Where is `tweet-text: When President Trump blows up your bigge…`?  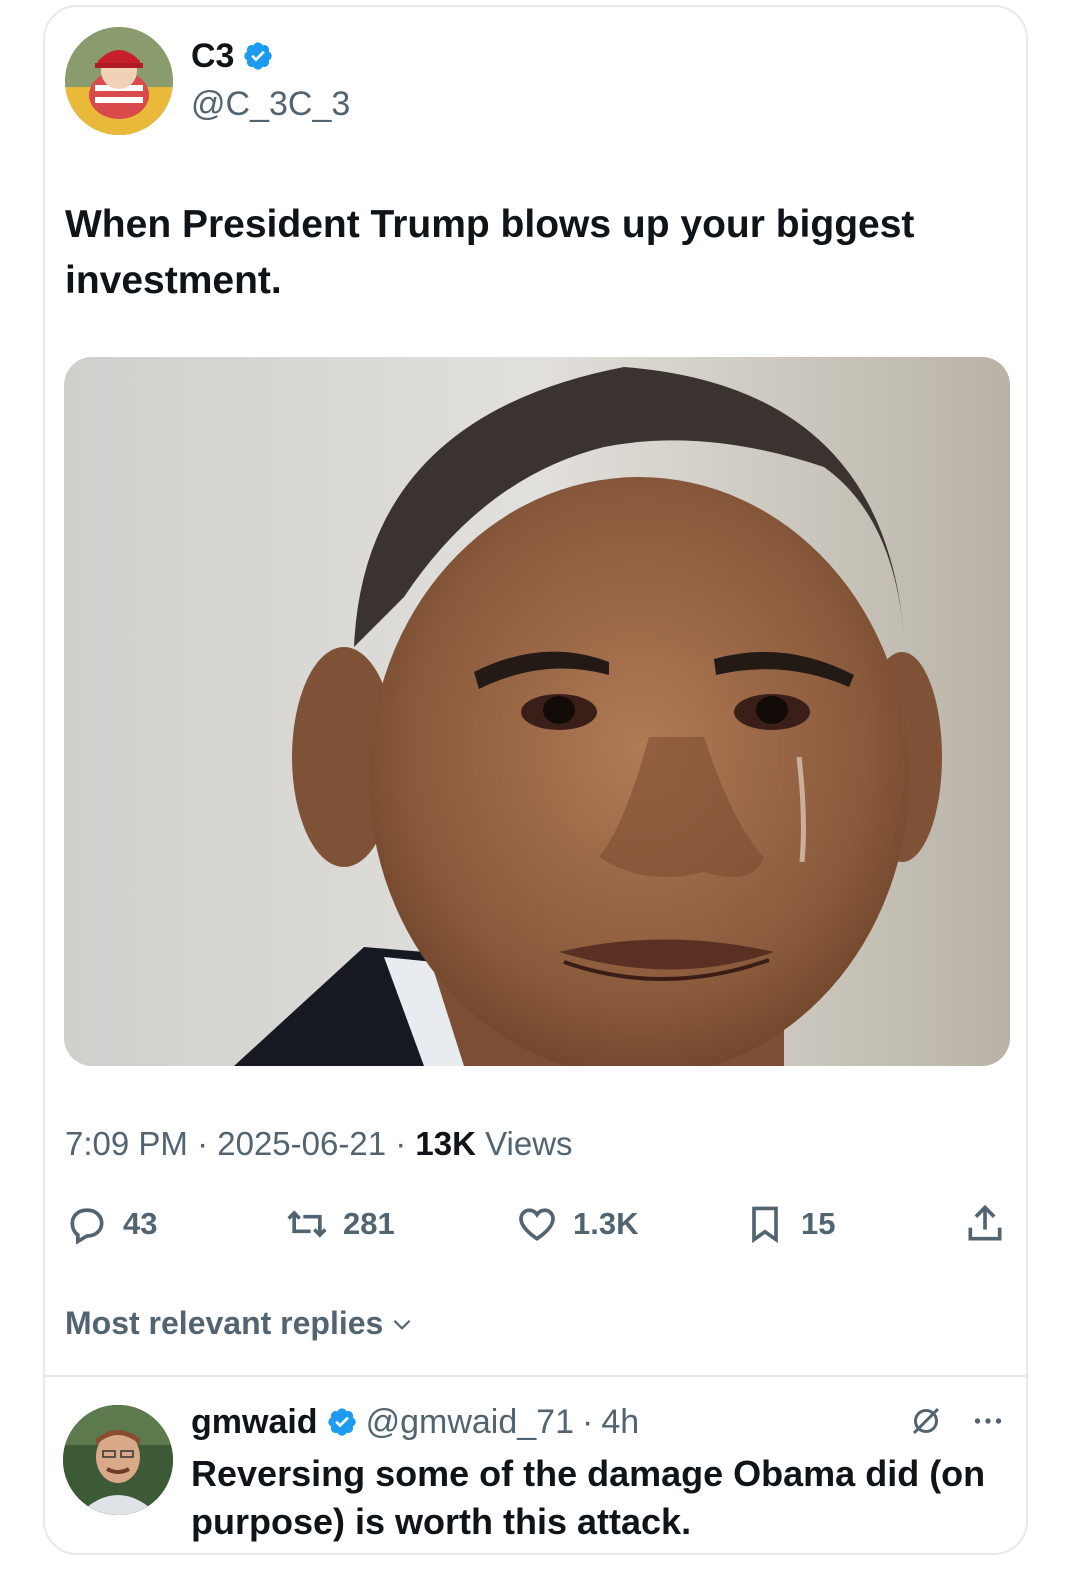 tweet-text: When President Trump blows up your bigge… is located at coordinates (490, 252).